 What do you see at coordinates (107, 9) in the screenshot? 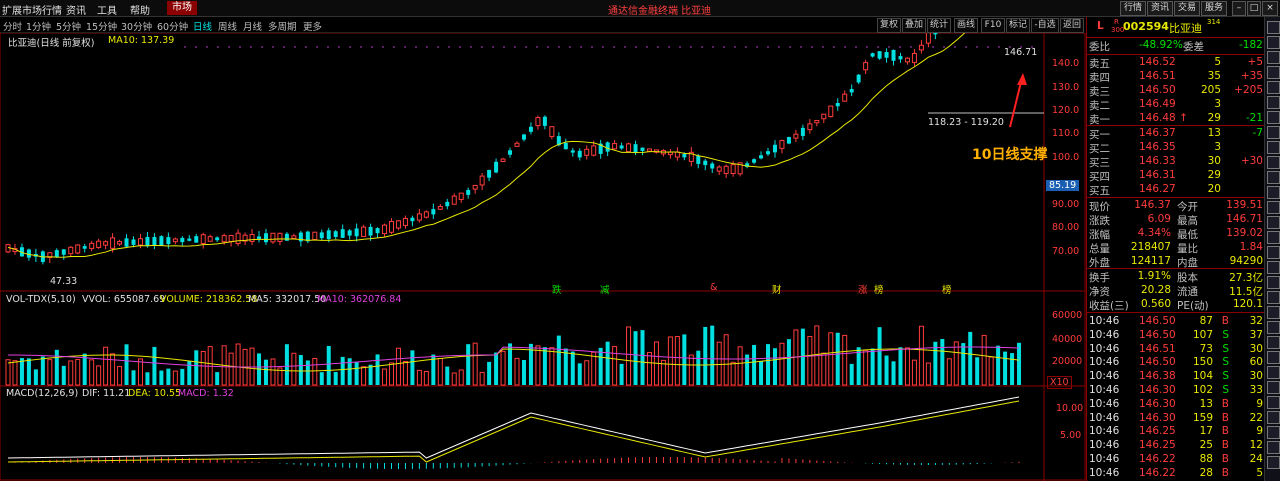
I see `menu-tools: 工具` at bounding box center [107, 9].